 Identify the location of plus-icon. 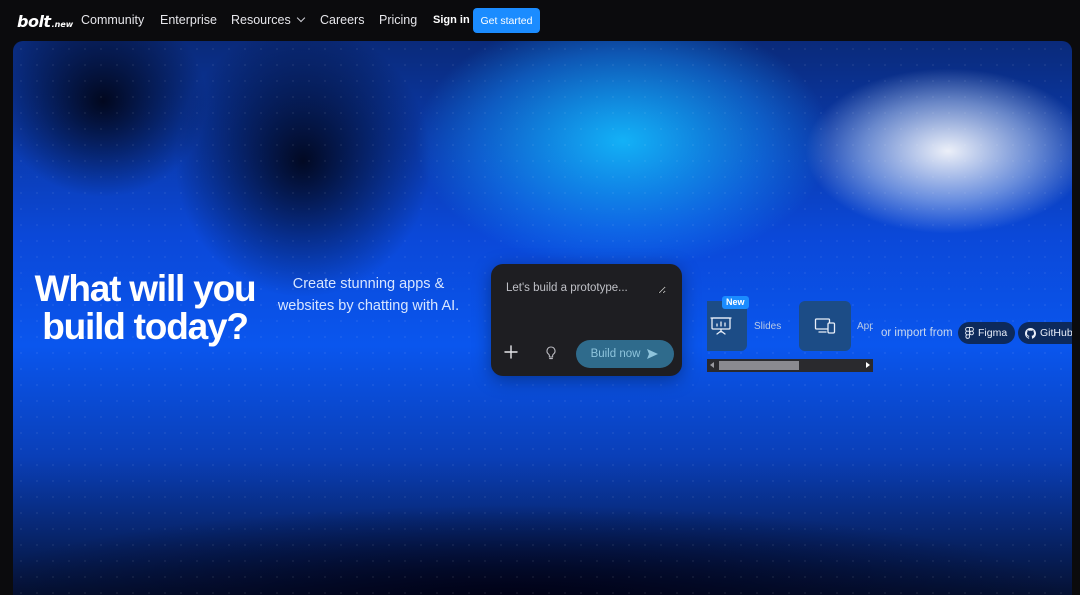
(511, 352).